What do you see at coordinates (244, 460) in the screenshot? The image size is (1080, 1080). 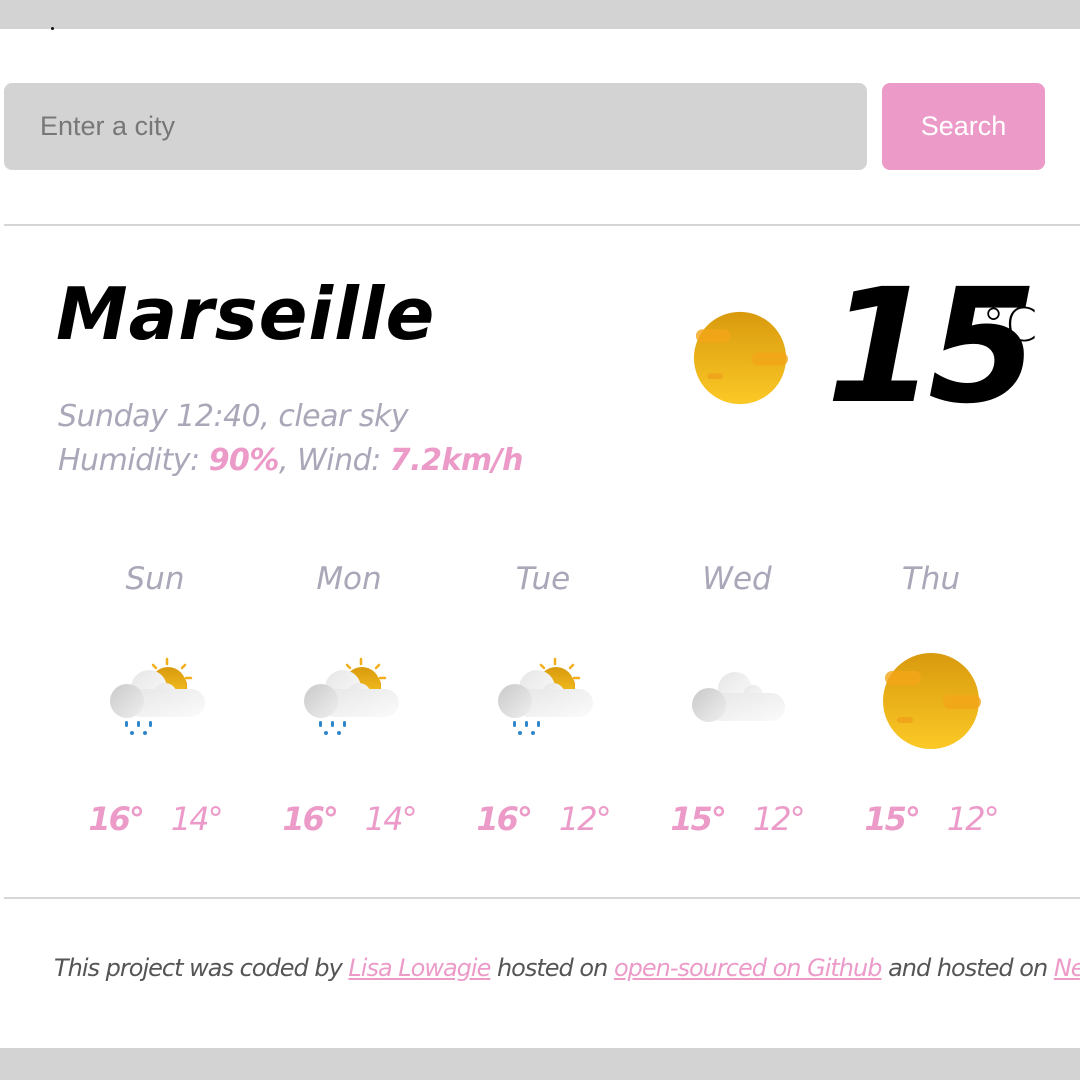 I see `humidity-value: 90%` at bounding box center [244, 460].